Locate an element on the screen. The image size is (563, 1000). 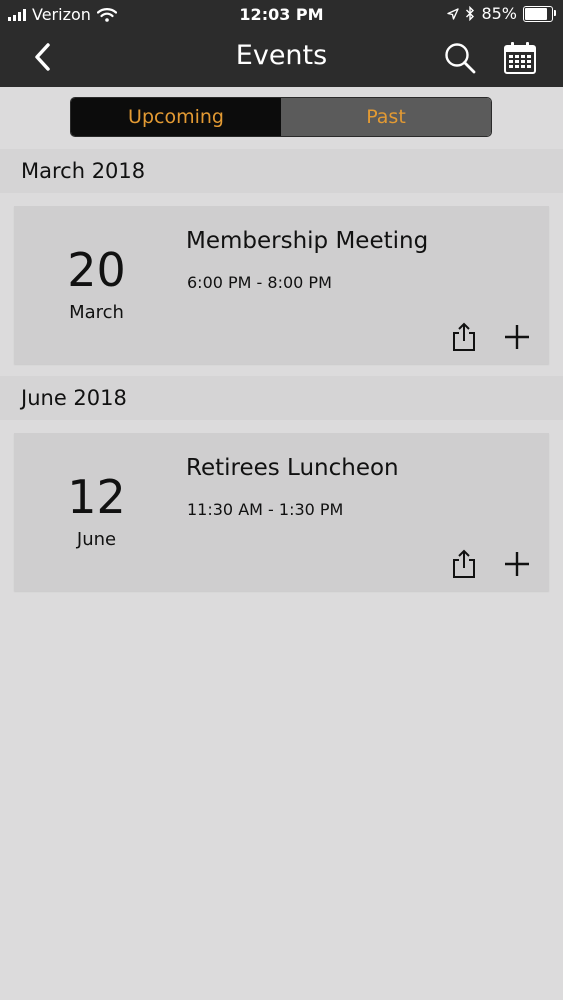
event-time: 11:30 AM - 1:30 PM is located at coordinates (265, 509).